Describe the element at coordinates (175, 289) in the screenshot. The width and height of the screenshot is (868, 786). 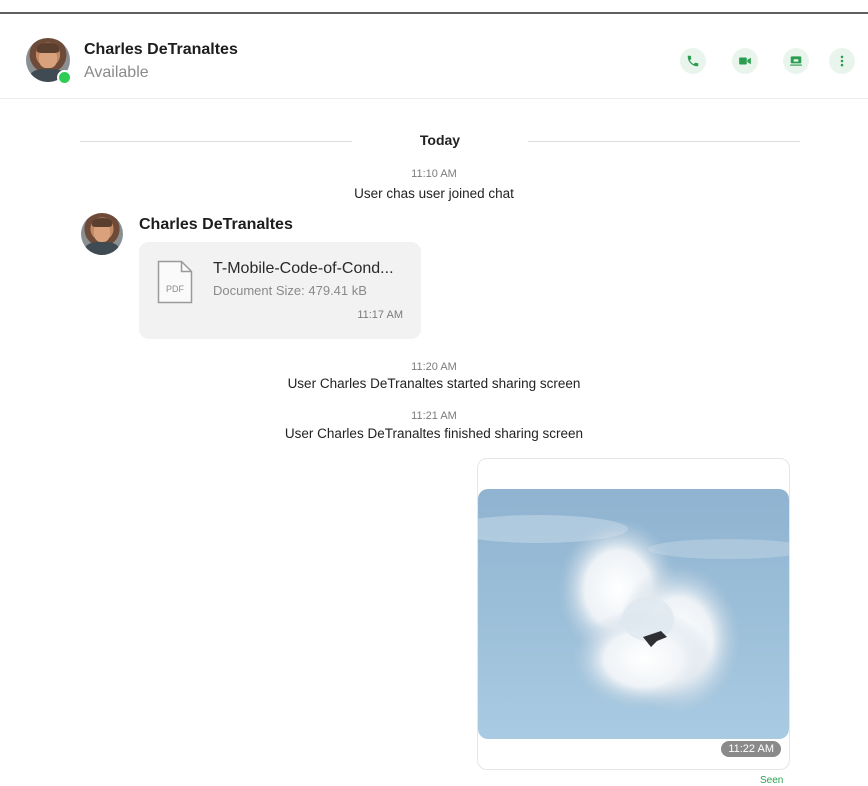
I see `file-type-label: PDF` at that location.